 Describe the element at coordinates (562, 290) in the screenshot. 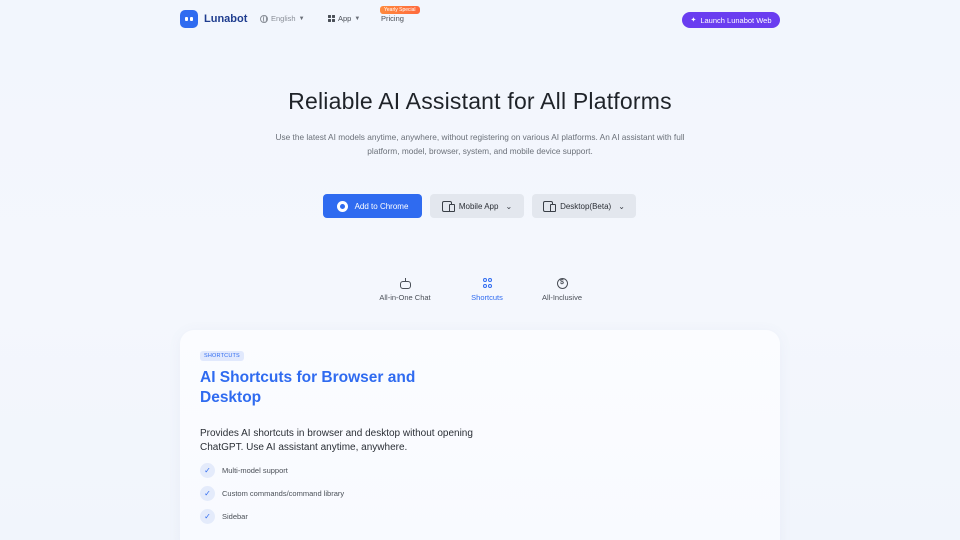

I see `tab-all-inclusive: $ All-Inclusive` at that location.